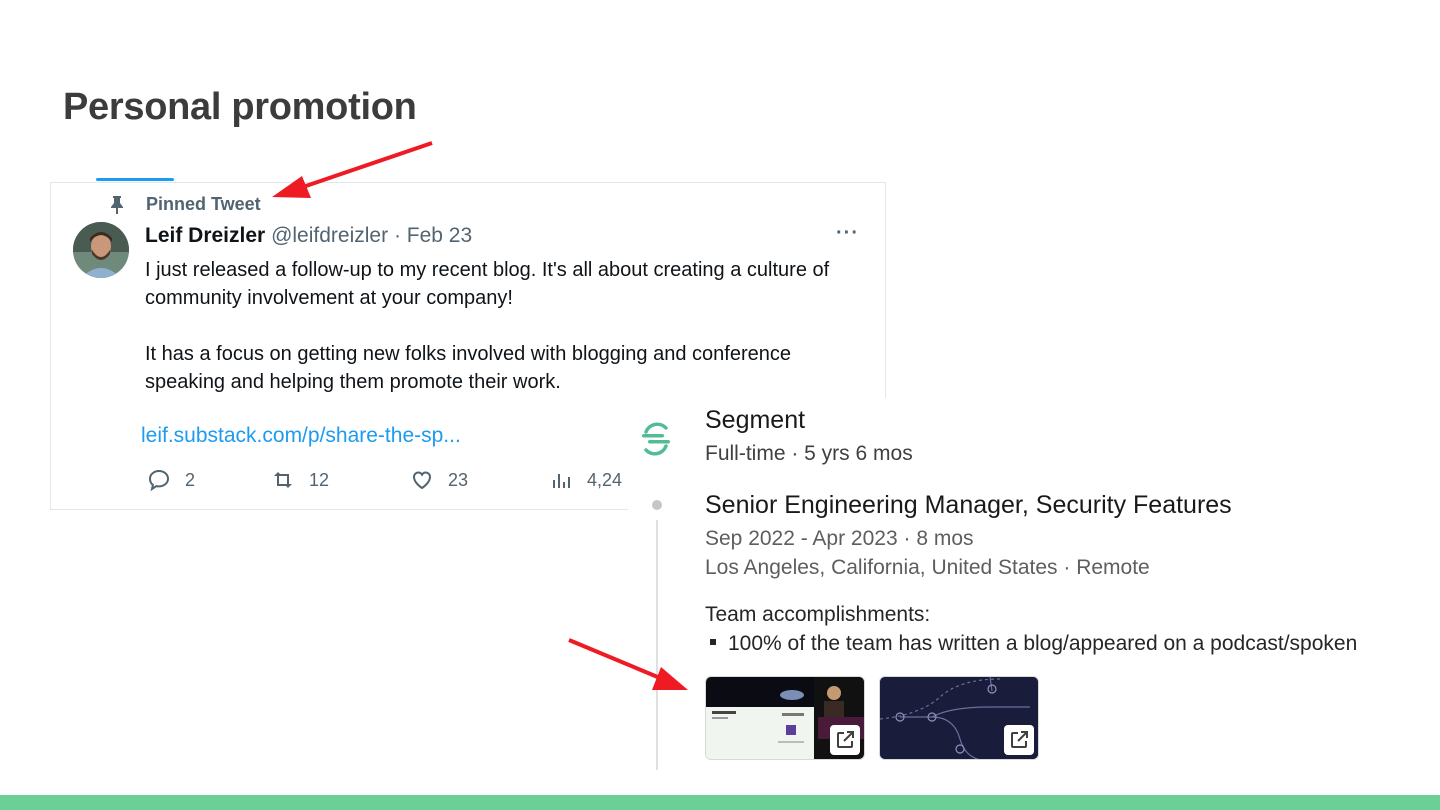 This screenshot has width=1440, height=810. Describe the element at coordinates (839, 538) in the screenshot. I see `role-dates: Sep 2022 - Apr 2023 · 8 mos` at that location.